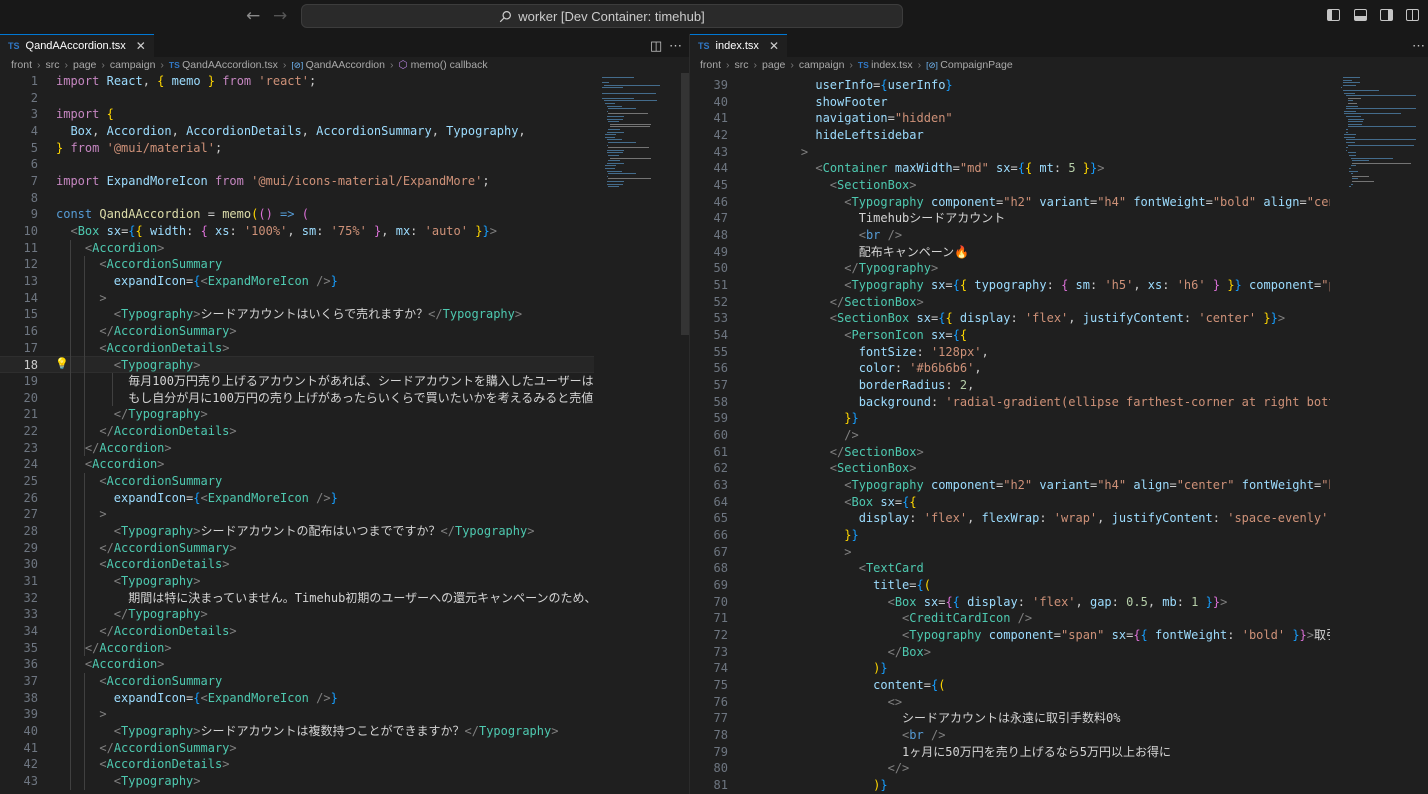 This screenshot has height=794, width=1428. I want to click on code-line: 76 <>, so click(1010, 702).